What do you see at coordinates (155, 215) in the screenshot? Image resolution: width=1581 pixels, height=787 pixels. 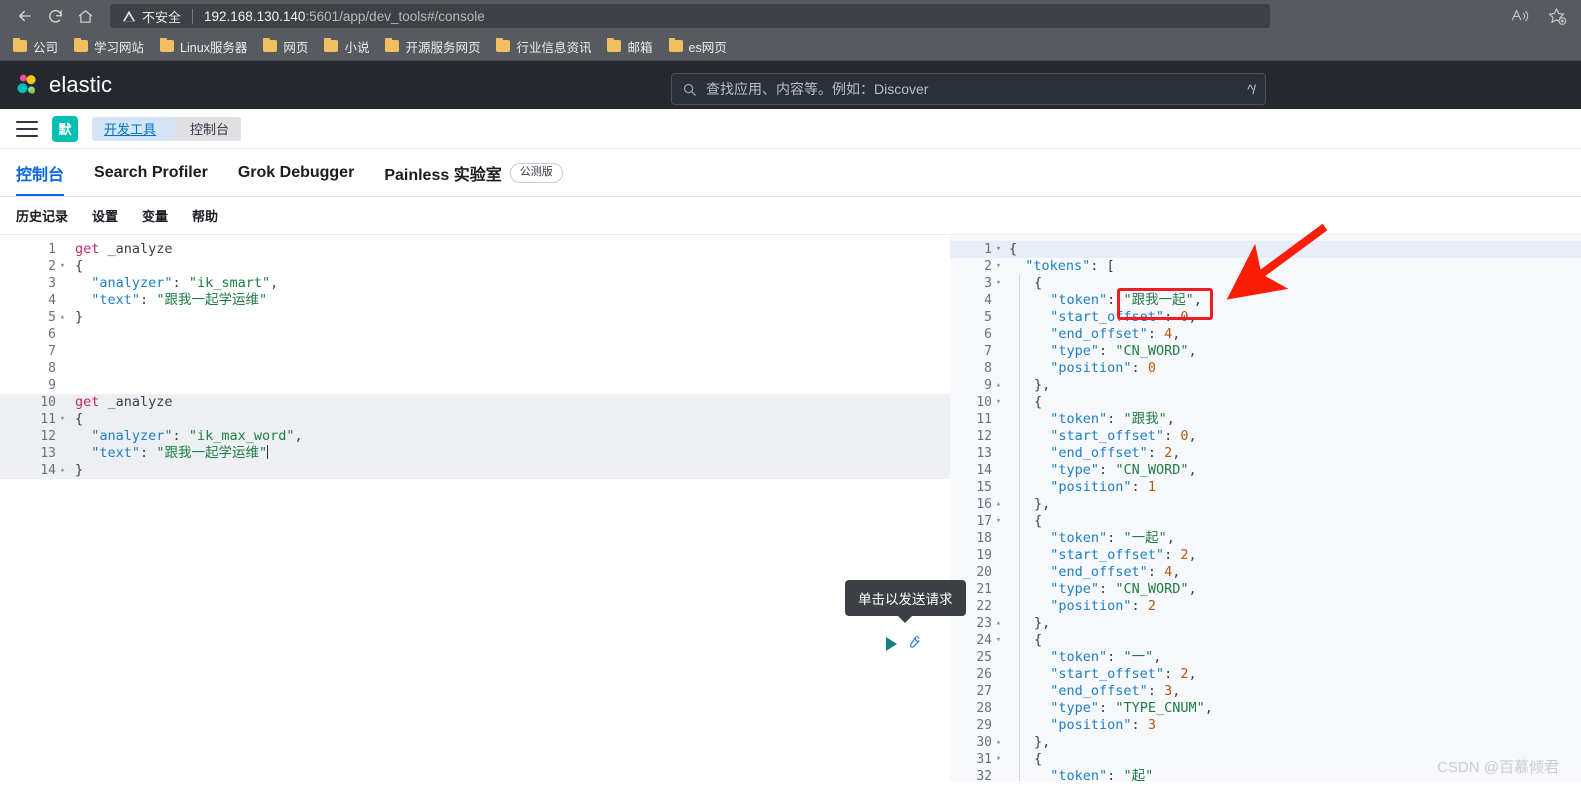 I see `subnav-variables: 变量` at bounding box center [155, 215].